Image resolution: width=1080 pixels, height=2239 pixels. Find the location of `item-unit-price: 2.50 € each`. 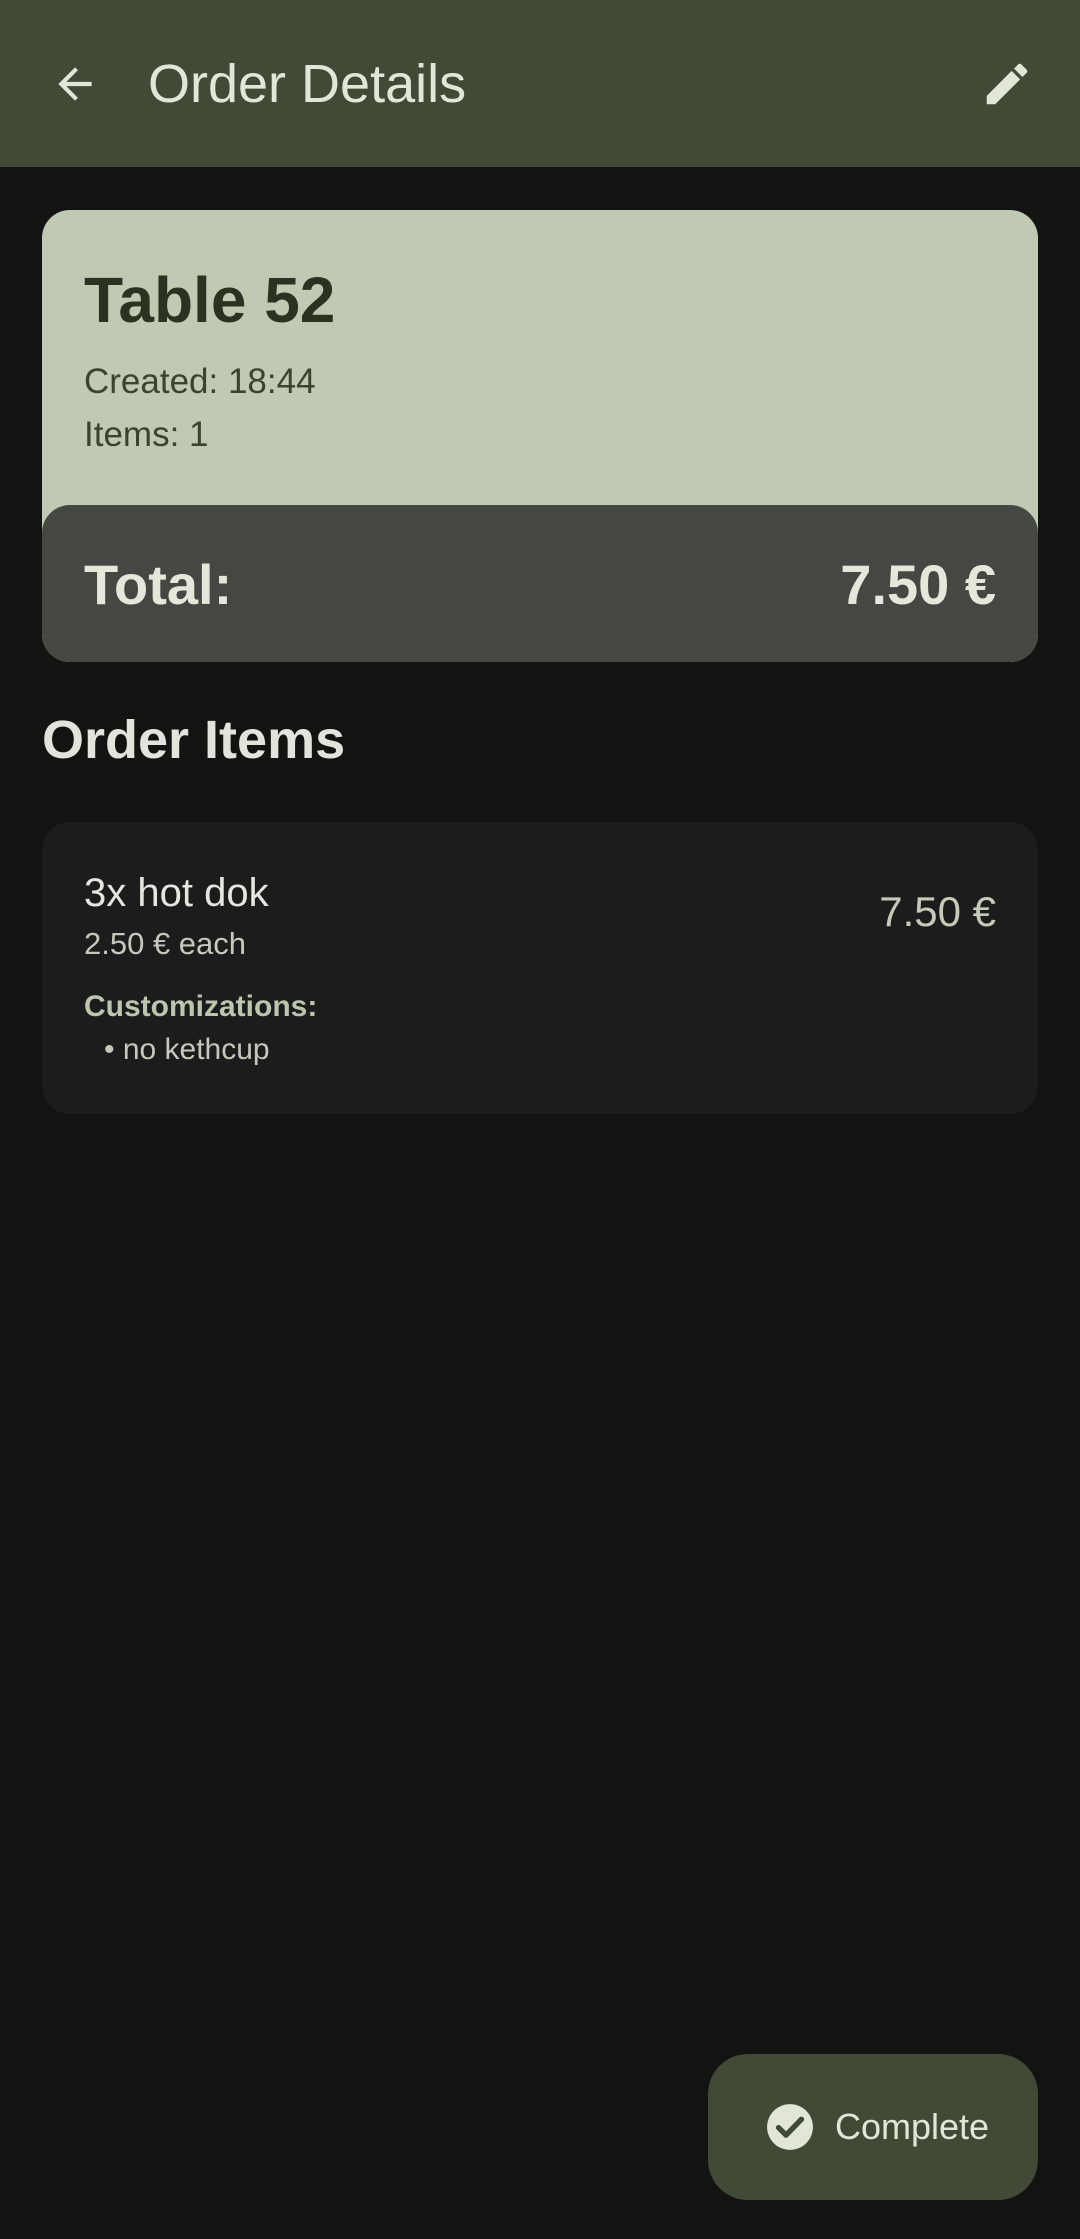

item-unit-price: 2.50 € each is located at coordinates (165, 943).